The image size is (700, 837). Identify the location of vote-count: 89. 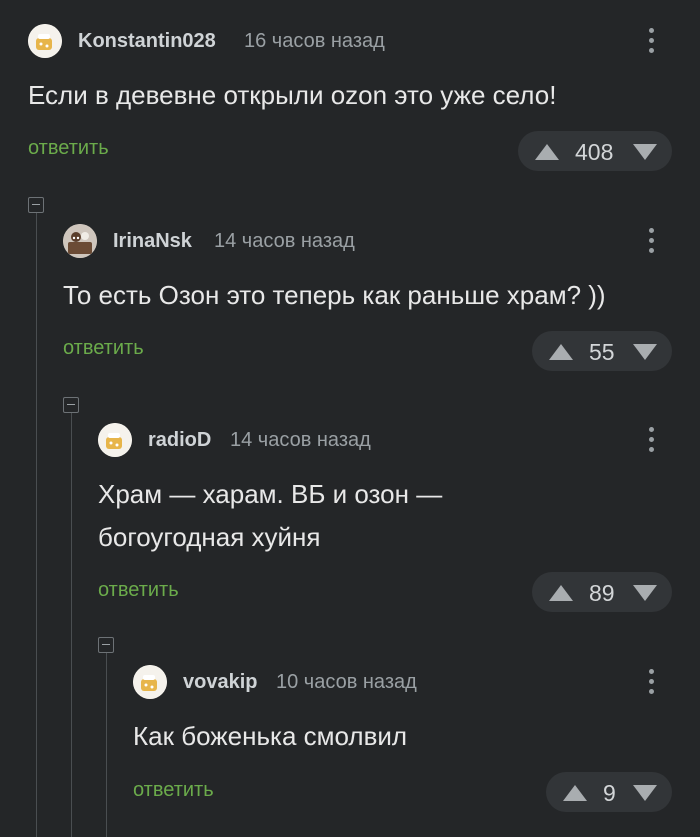
(602, 593).